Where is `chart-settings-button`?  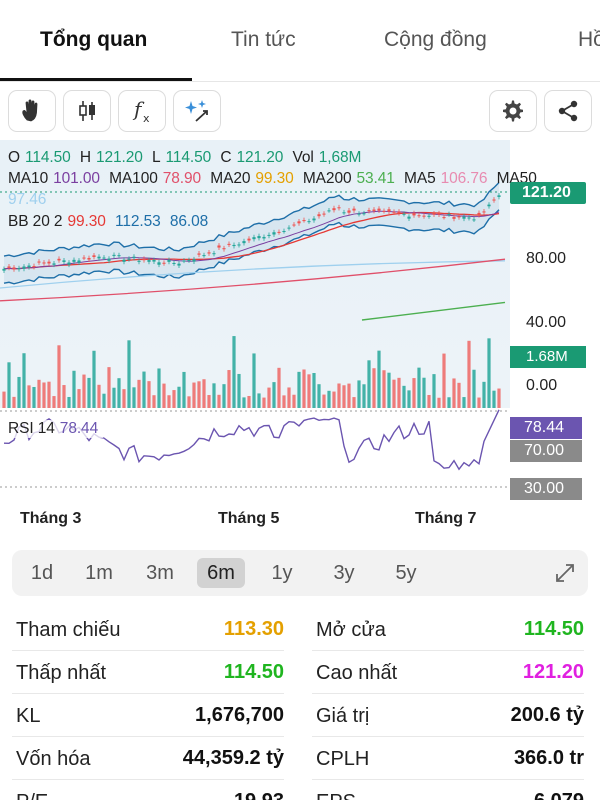 chart-settings-button is located at coordinates (513, 111).